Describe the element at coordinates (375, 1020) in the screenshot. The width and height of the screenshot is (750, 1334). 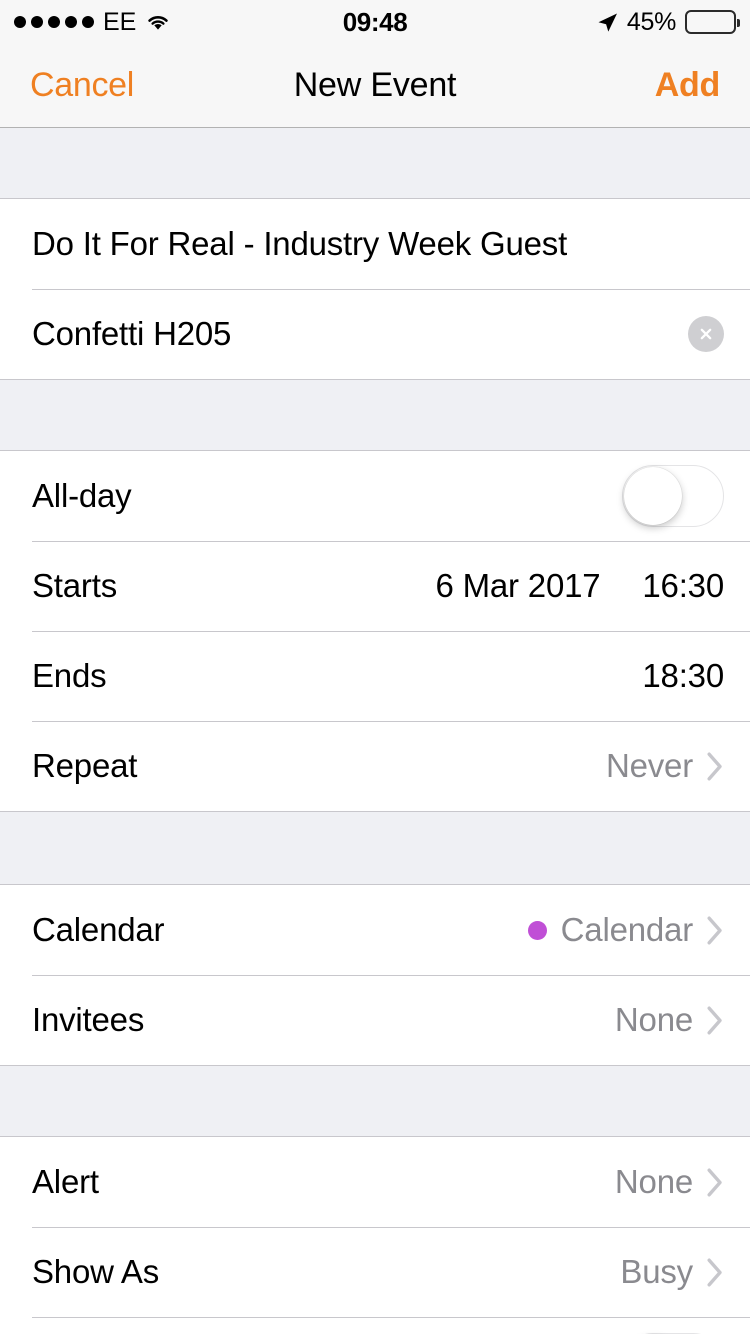
I see `invitees-row: Invitees None` at that location.